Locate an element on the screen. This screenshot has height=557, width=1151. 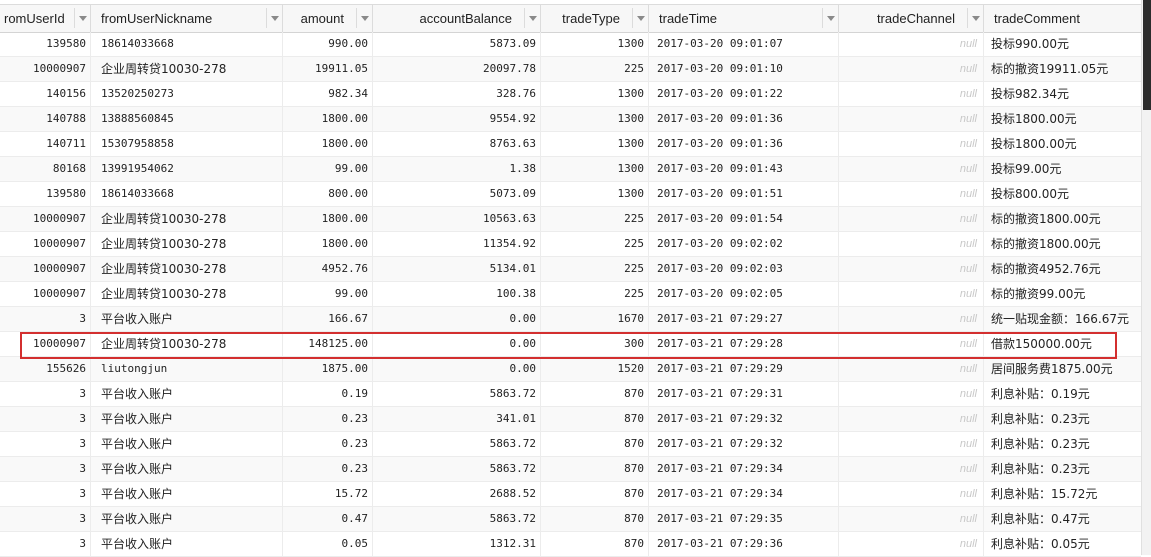
cell-fromUserNickname: 13520250273 is located at coordinates (187, 94).